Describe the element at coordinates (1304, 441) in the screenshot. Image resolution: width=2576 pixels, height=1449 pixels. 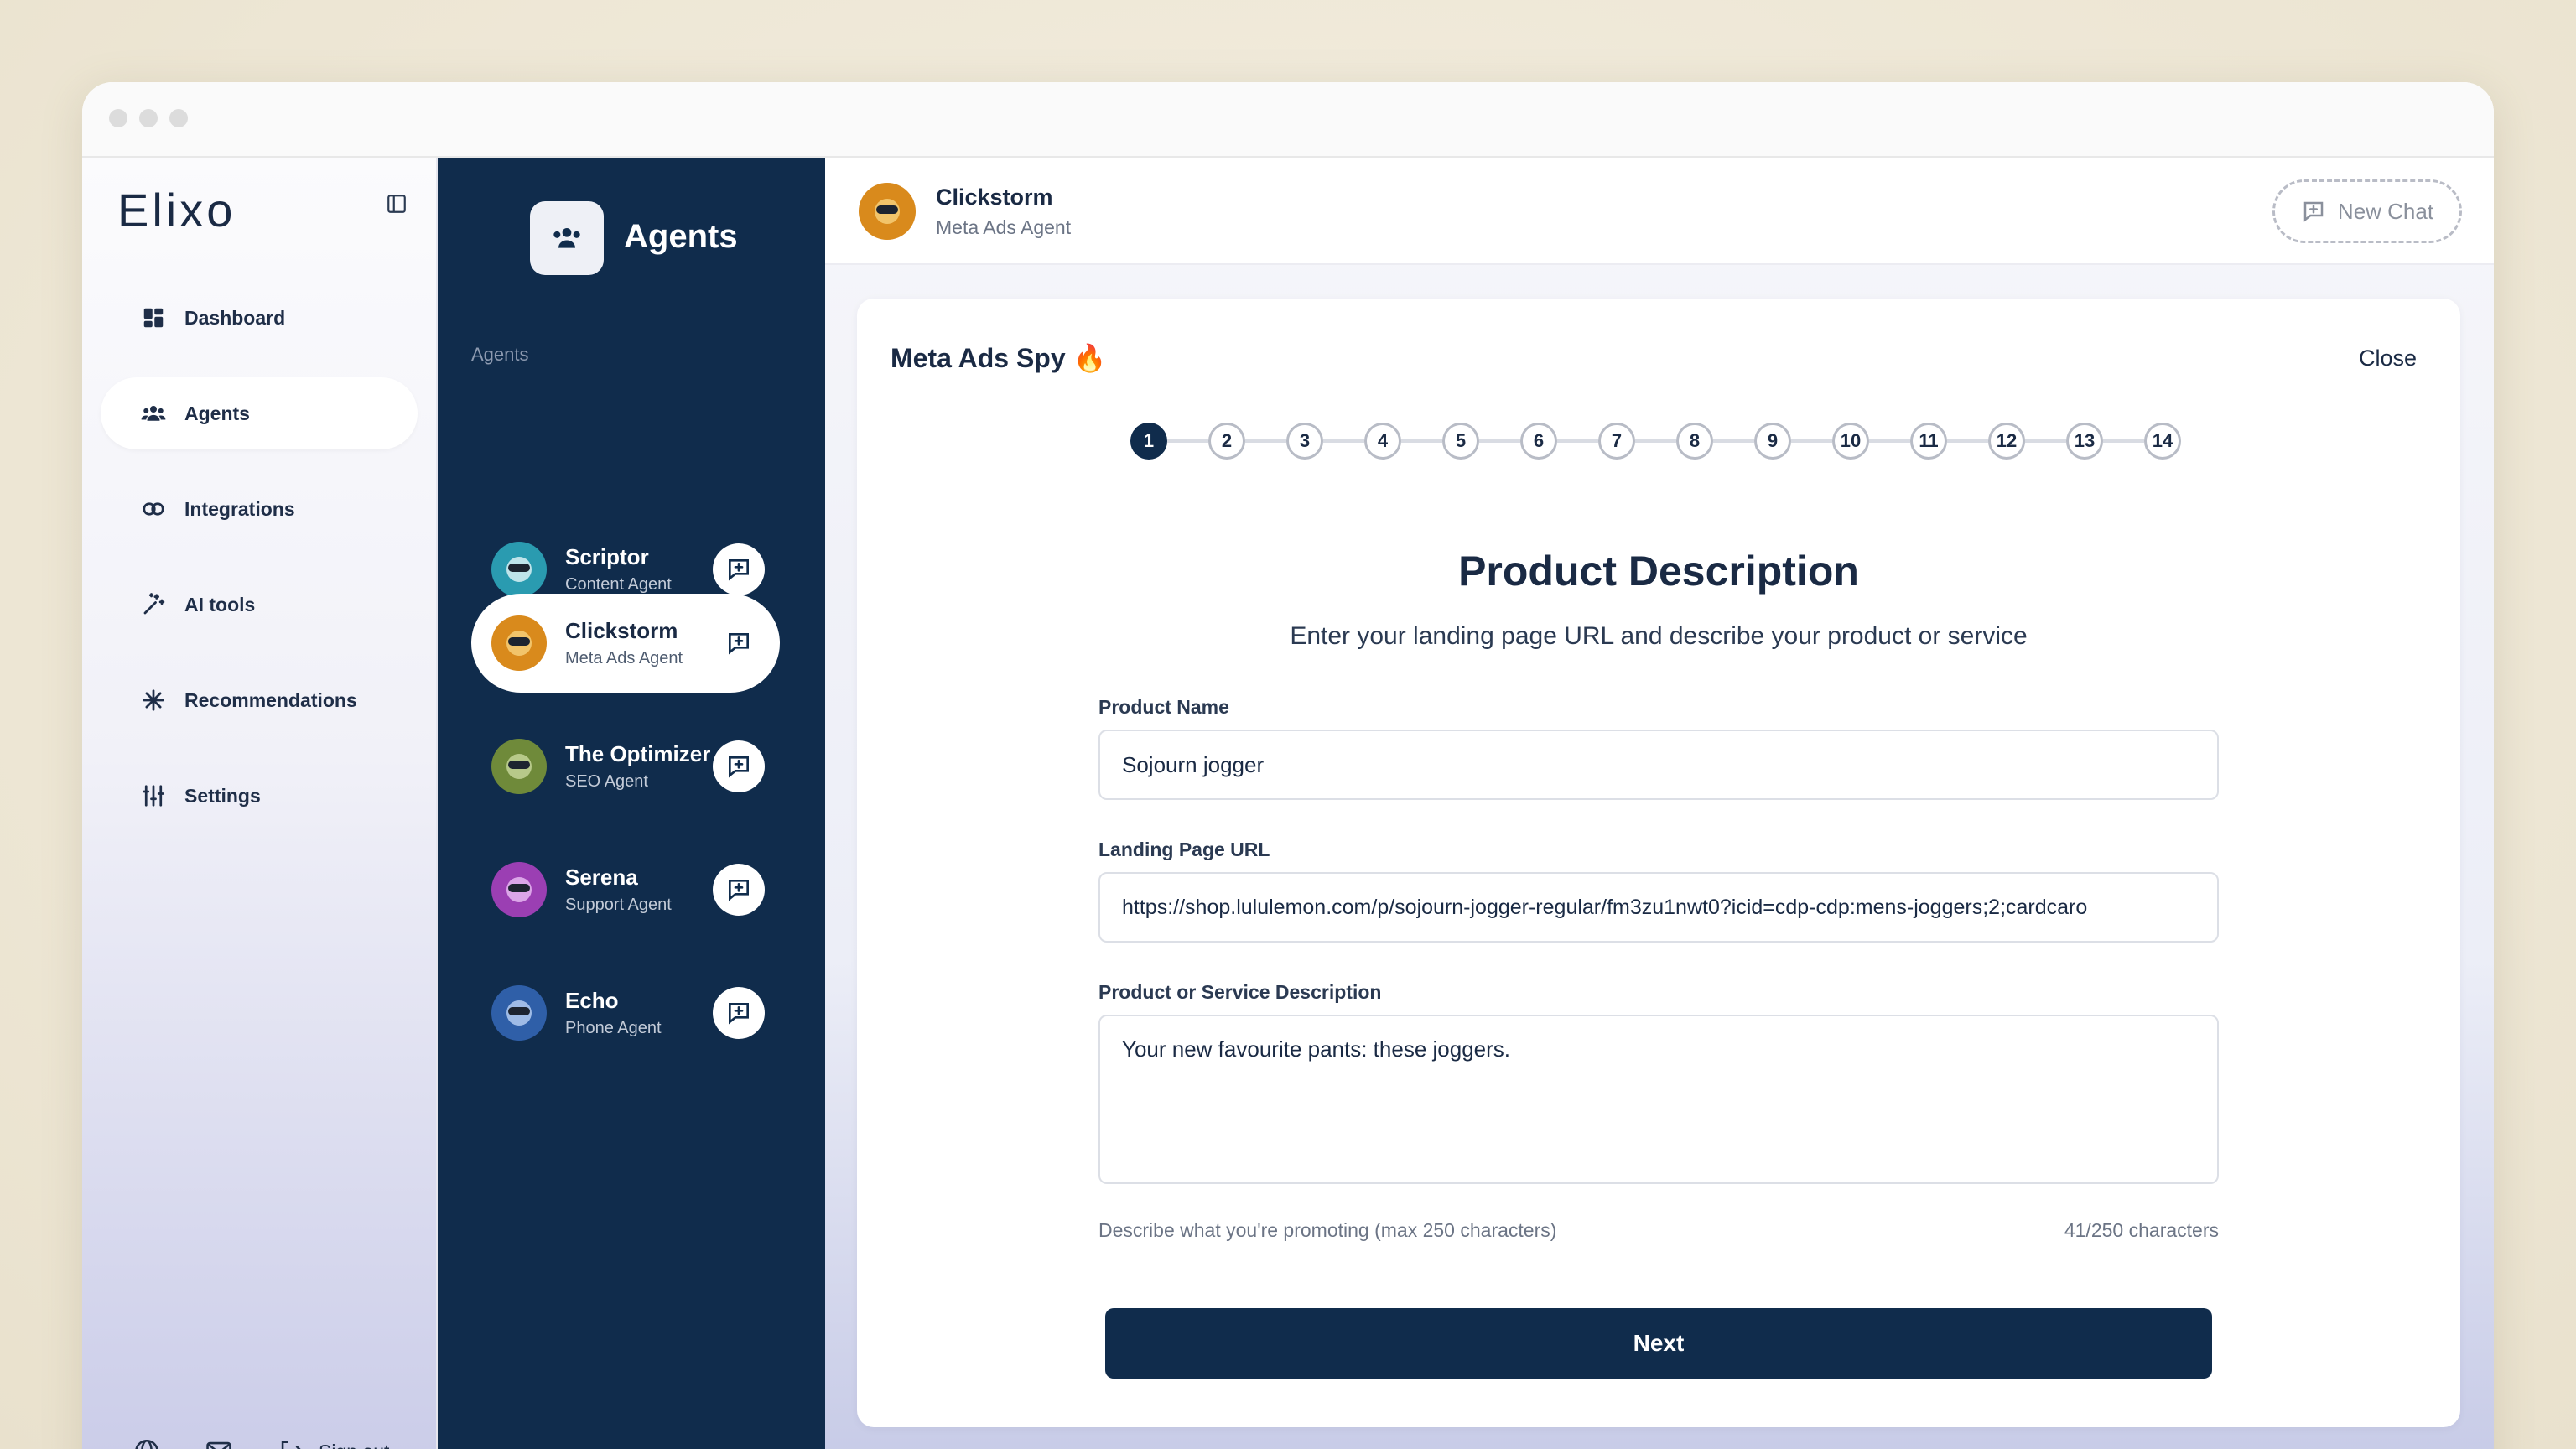
I see `step-3: 3` at that location.